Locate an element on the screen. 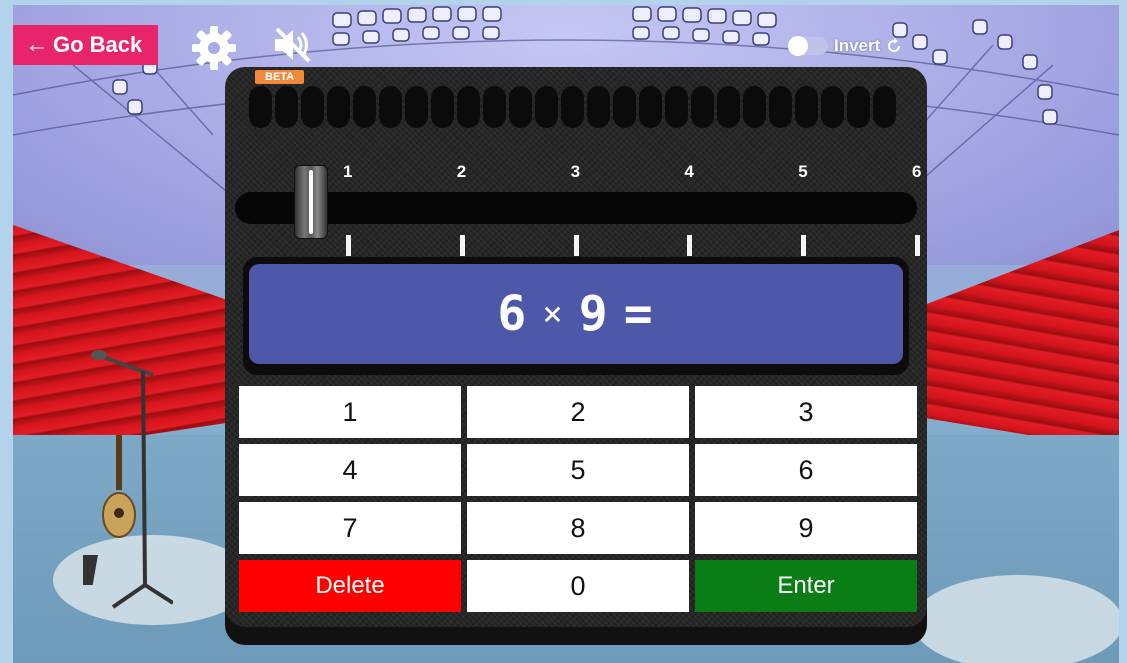  invert-toggle-knob is located at coordinates (798, 46).